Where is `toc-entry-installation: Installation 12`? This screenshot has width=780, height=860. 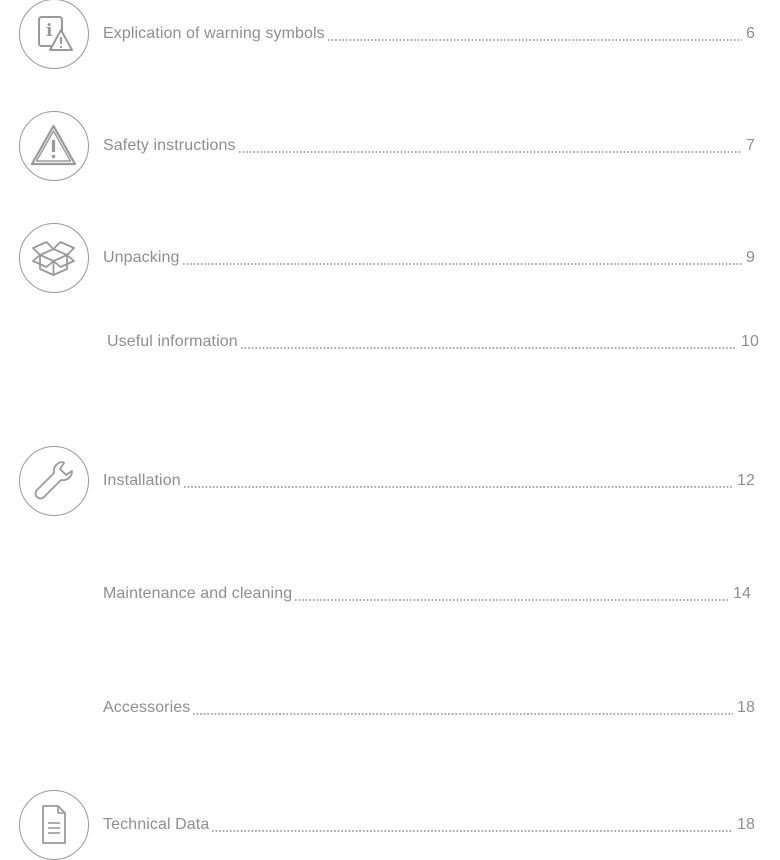
toc-entry-installation: Installation 12 is located at coordinates (390, 481).